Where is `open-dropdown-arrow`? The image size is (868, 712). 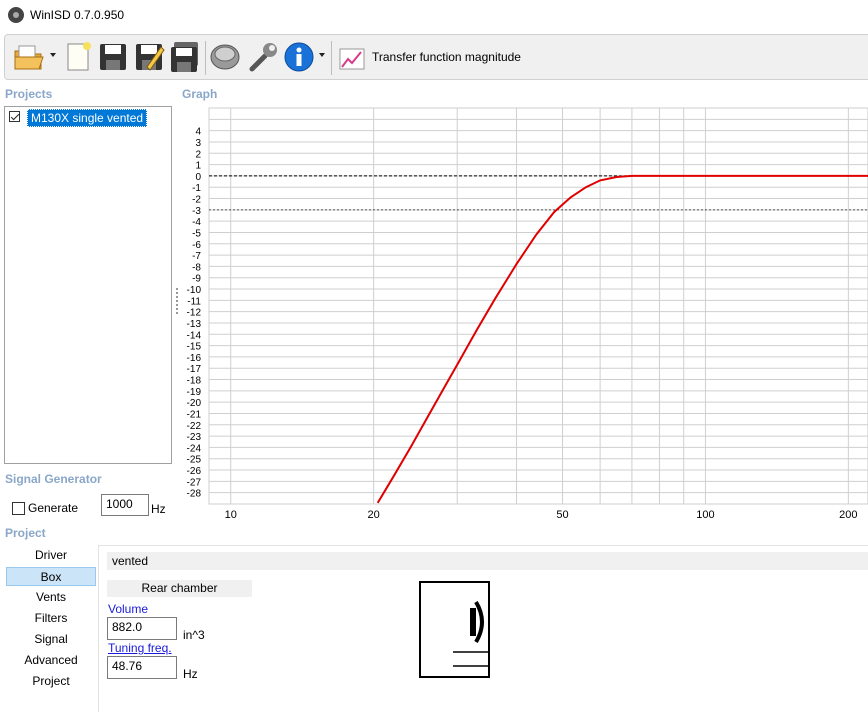 open-dropdown-arrow is located at coordinates (53, 55).